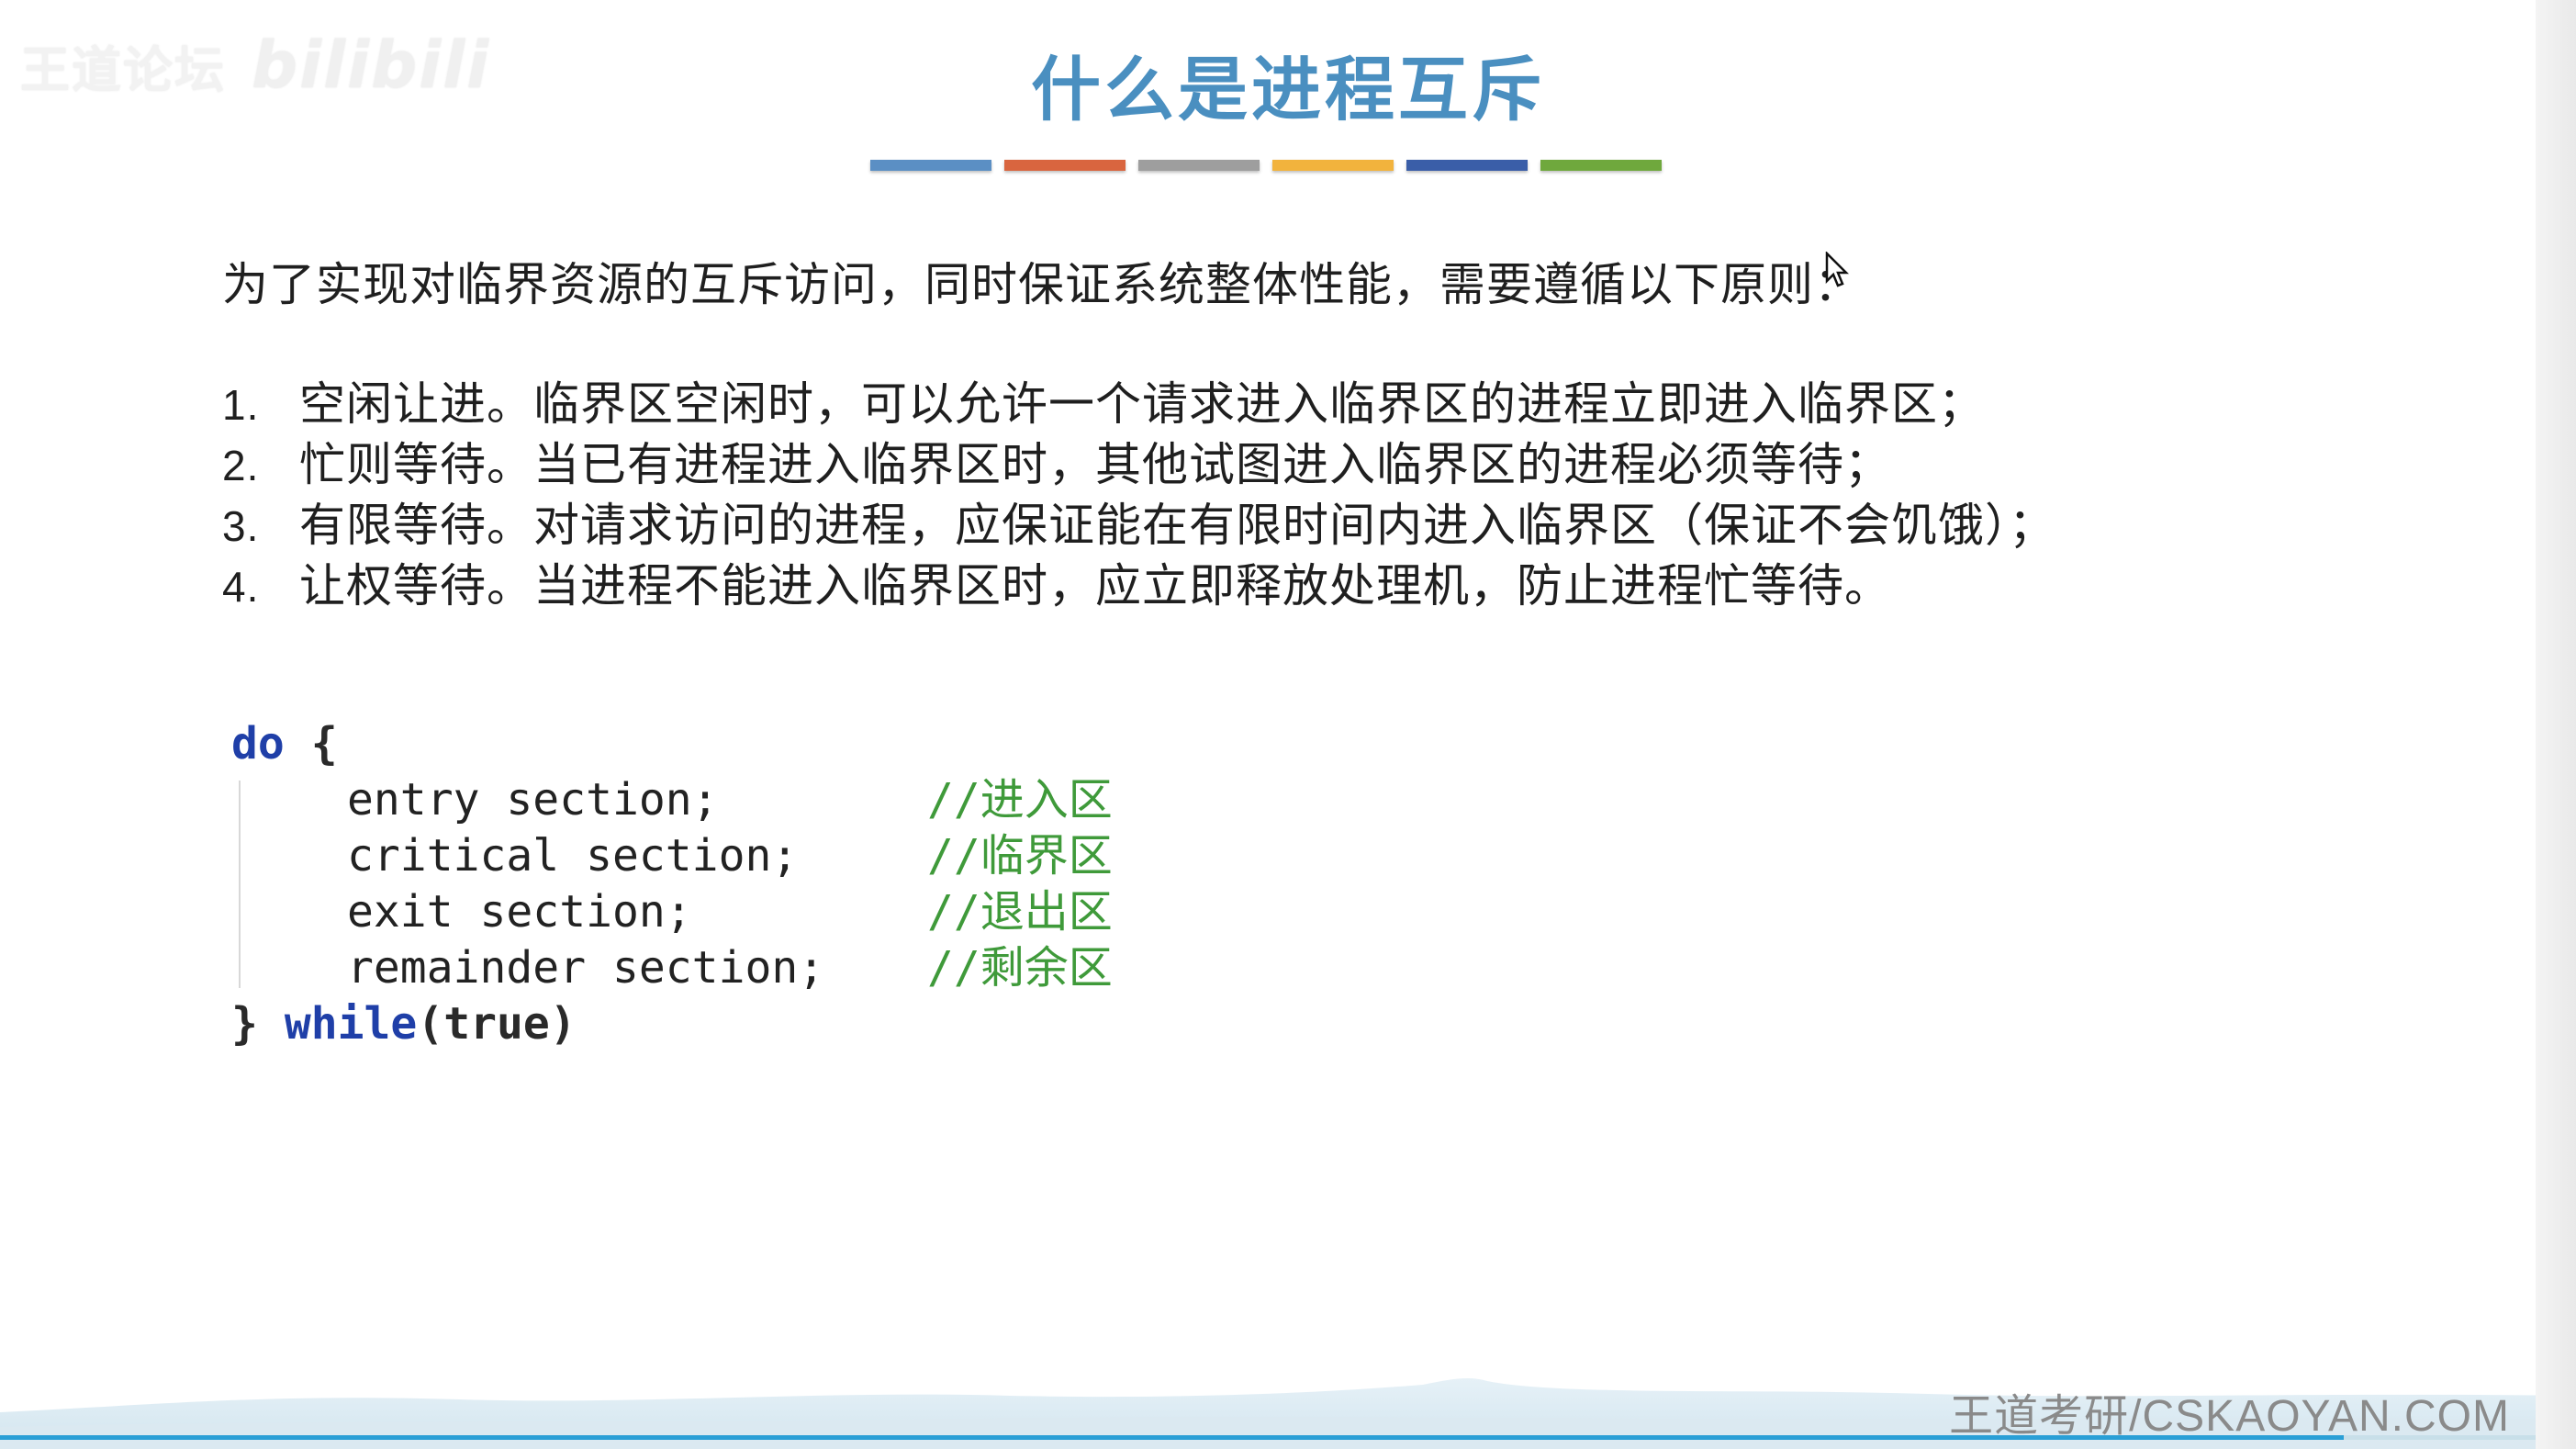 This screenshot has width=2576, height=1449. I want to click on code-statement: entry section;, so click(533, 800).